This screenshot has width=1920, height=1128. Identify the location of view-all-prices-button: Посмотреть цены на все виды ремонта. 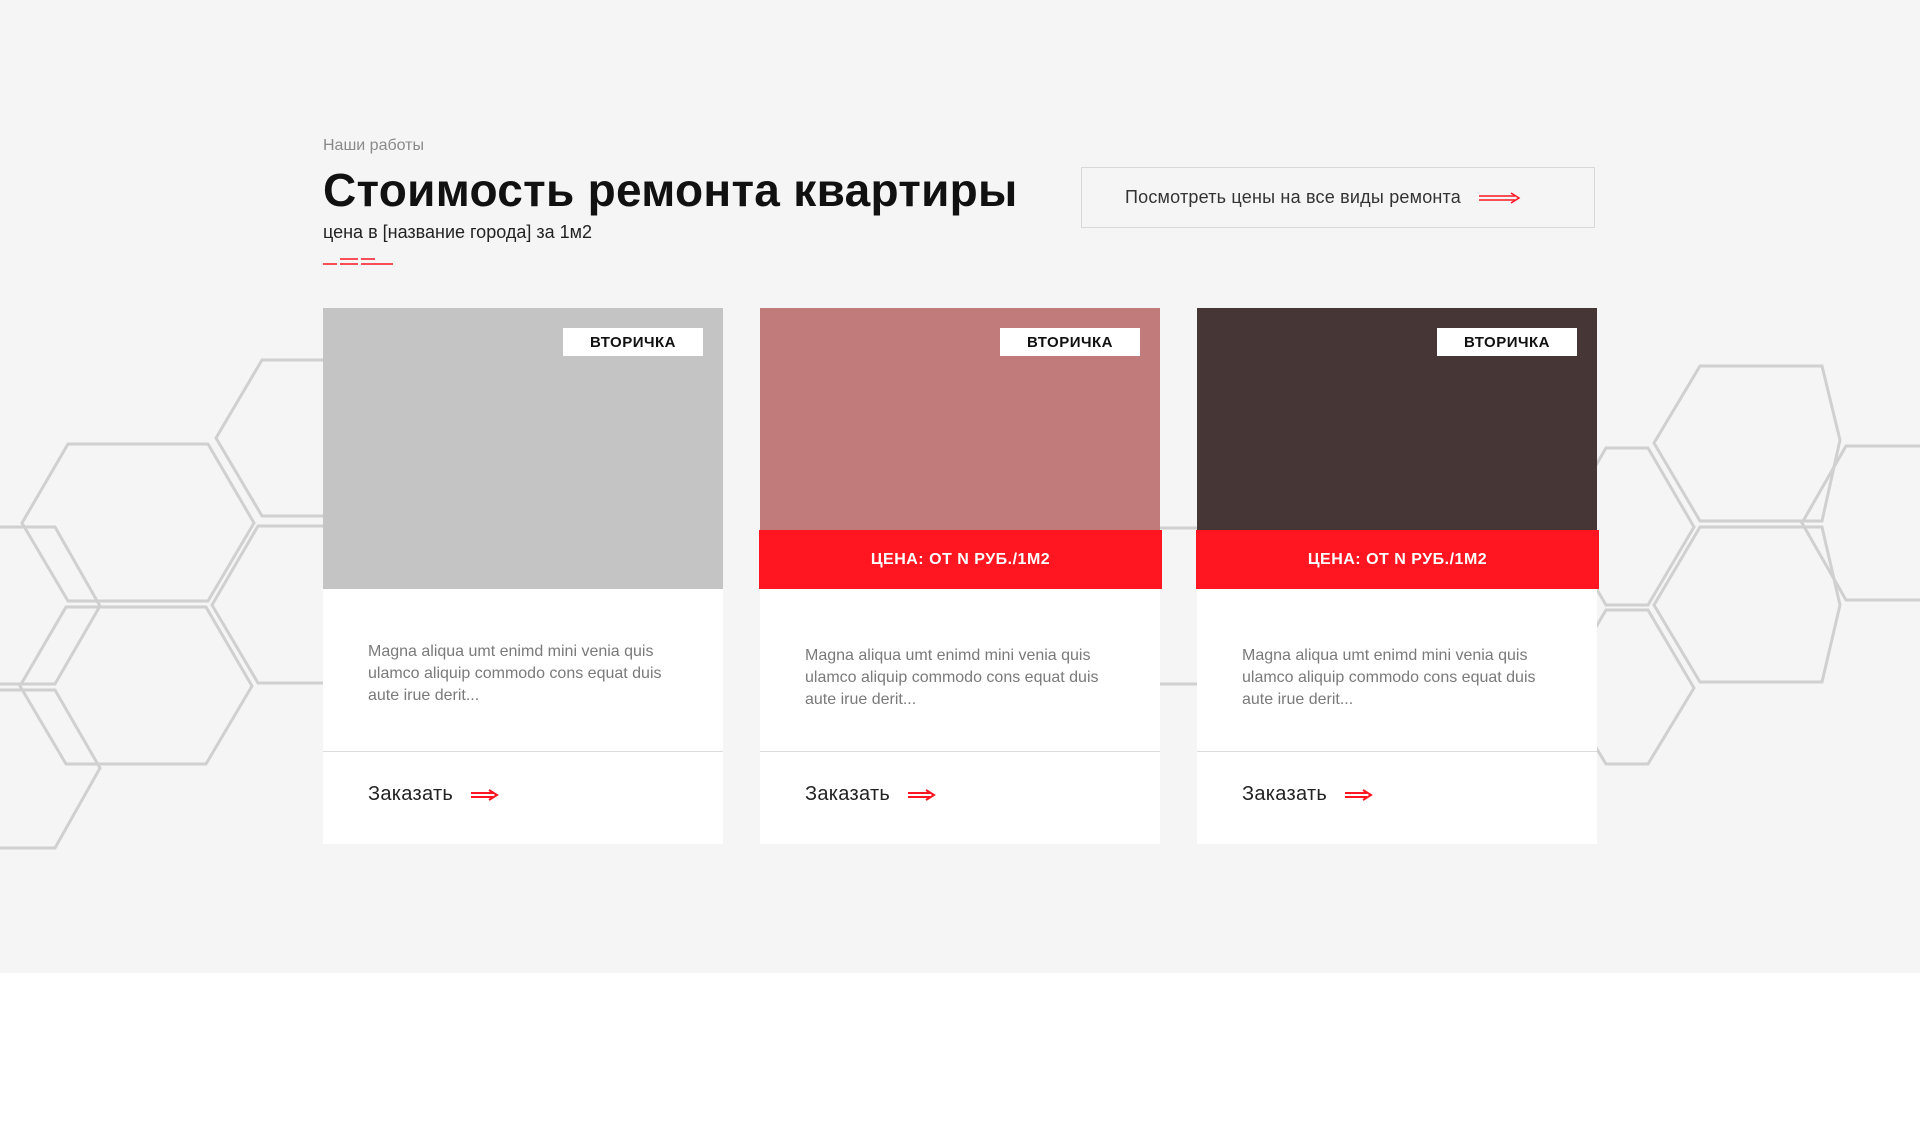
(1338, 197).